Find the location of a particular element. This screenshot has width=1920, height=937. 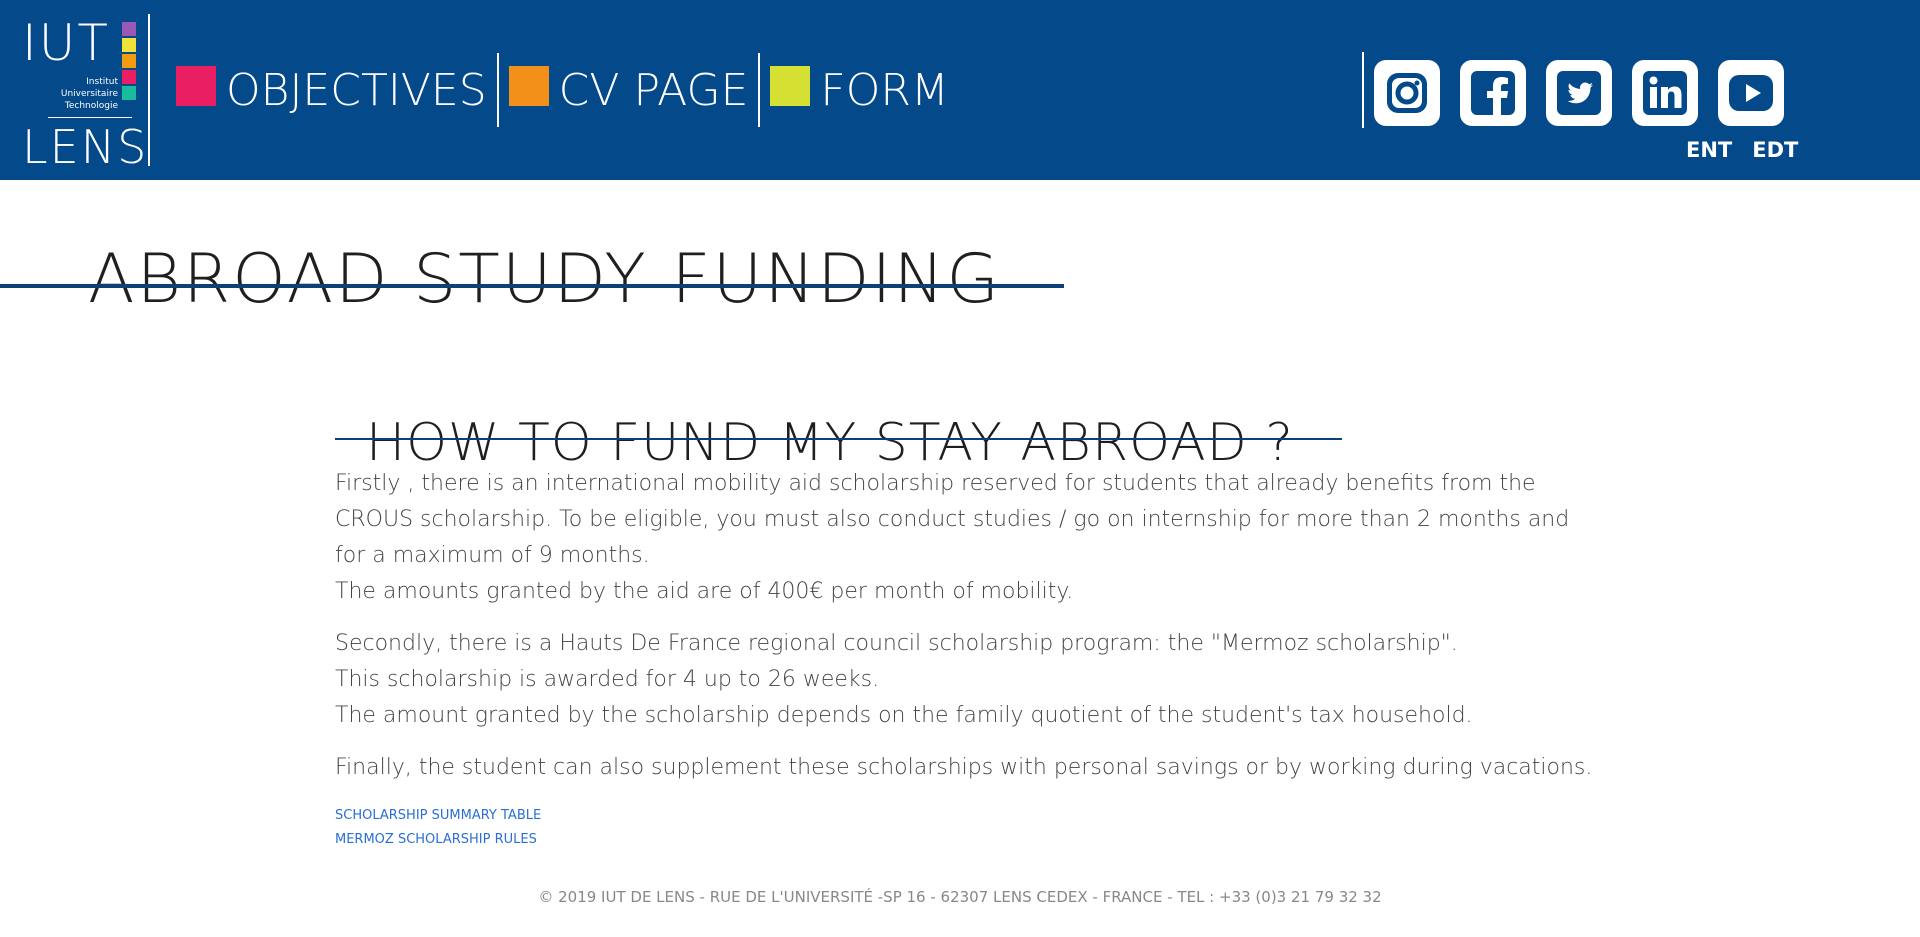

main-nav: OBJECTIVES CV PAGE FORM is located at coordinates (562, 90).